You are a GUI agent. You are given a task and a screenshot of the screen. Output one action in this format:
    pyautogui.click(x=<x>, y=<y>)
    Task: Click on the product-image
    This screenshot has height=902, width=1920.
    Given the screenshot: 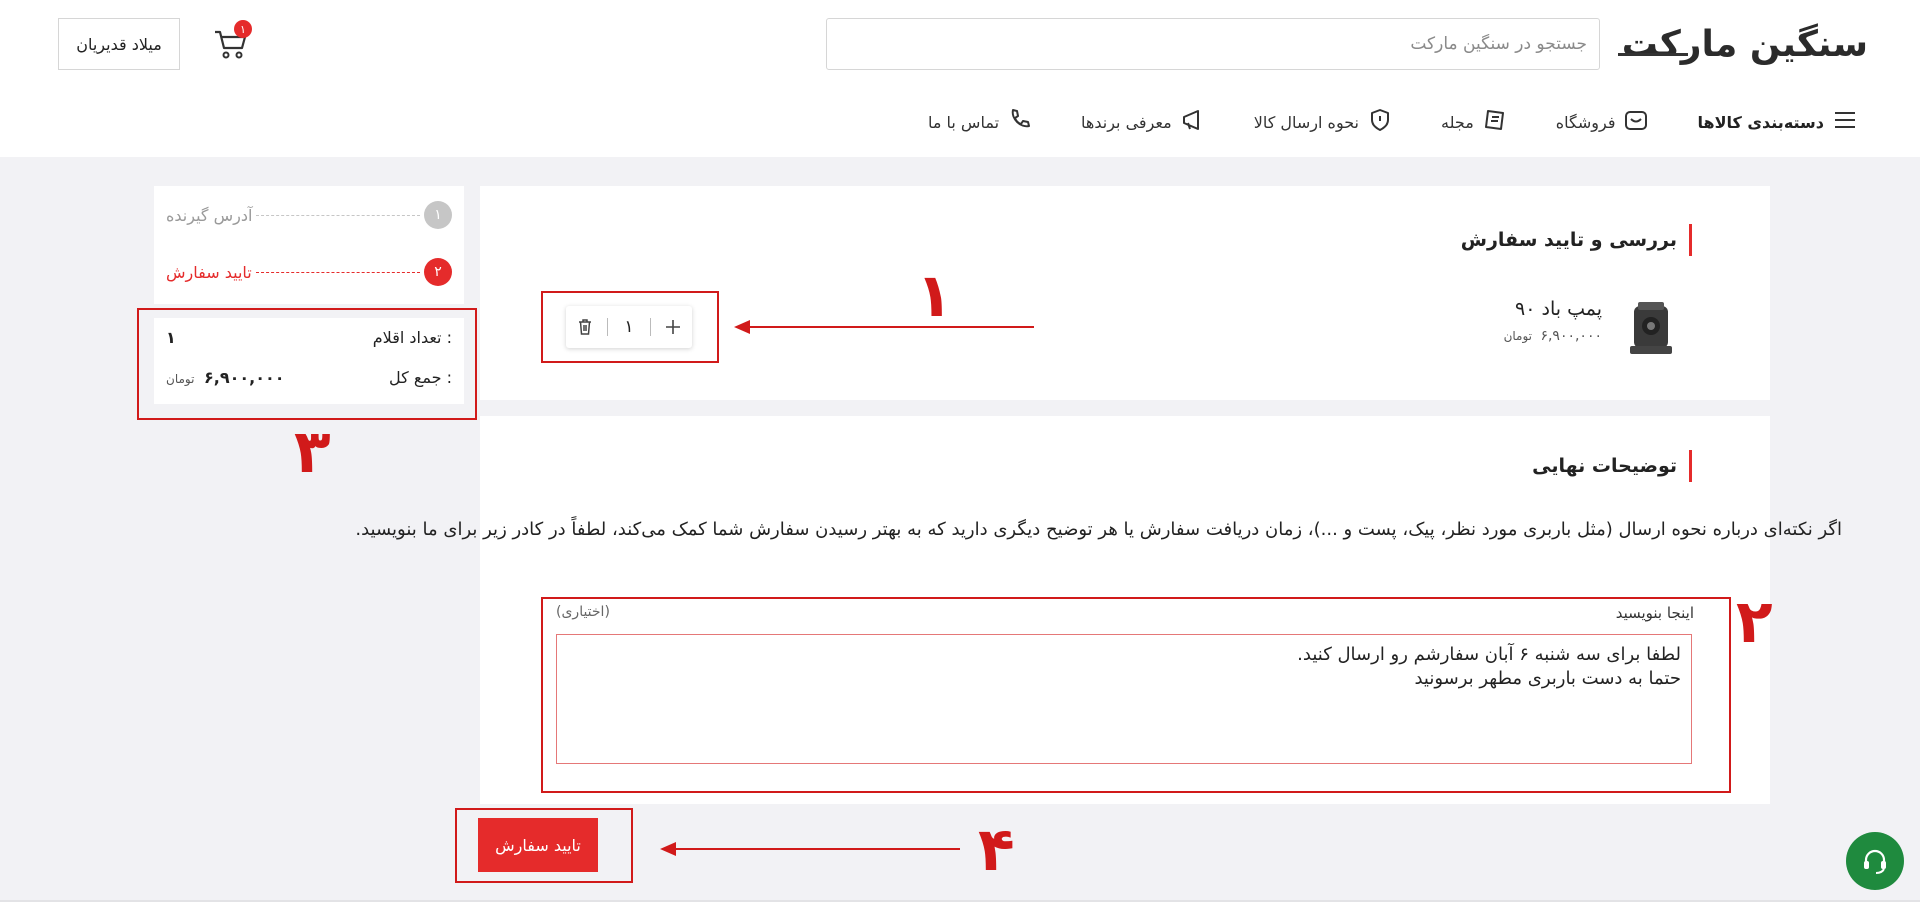 What is the action you would take?
    pyautogui.click(x=1651, y=328)
    